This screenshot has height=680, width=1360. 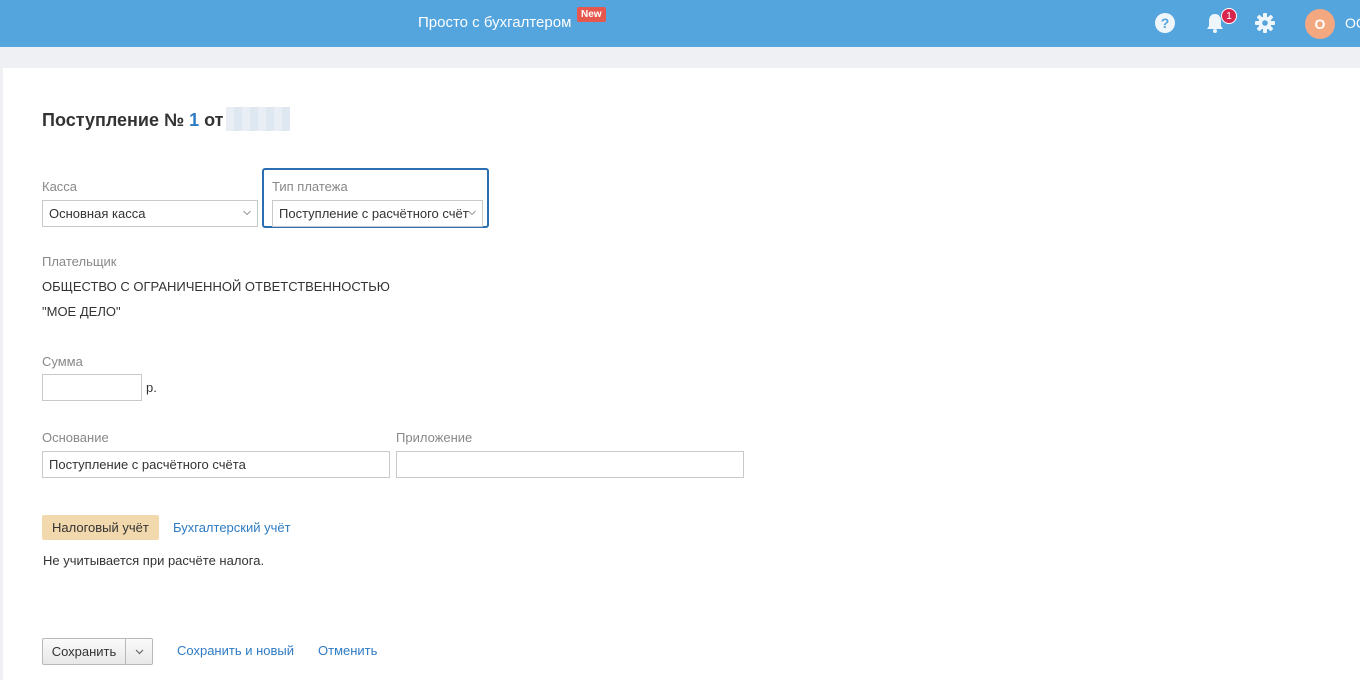 What do you see at coordinates (60, 186) in the screenshot?
I see `kassa-label: Касса` at bounding box center [60, 186].